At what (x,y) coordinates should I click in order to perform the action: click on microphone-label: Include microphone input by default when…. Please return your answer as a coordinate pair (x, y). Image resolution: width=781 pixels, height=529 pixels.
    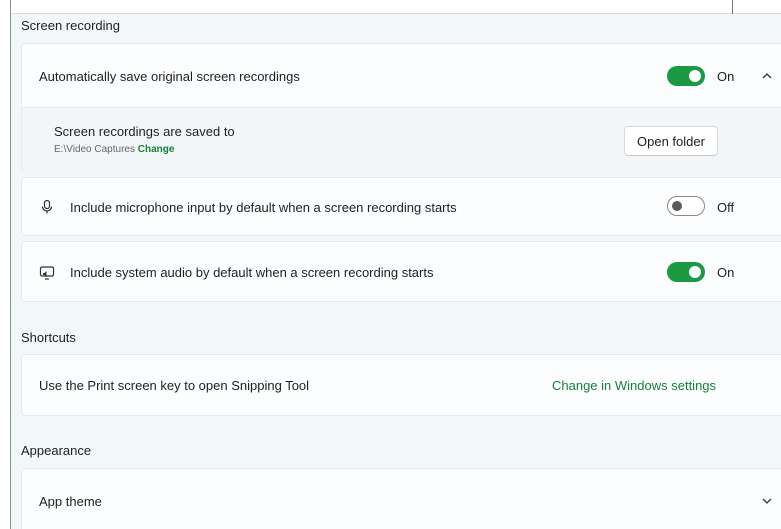
    Looking at the image, I should click on (263, 207).